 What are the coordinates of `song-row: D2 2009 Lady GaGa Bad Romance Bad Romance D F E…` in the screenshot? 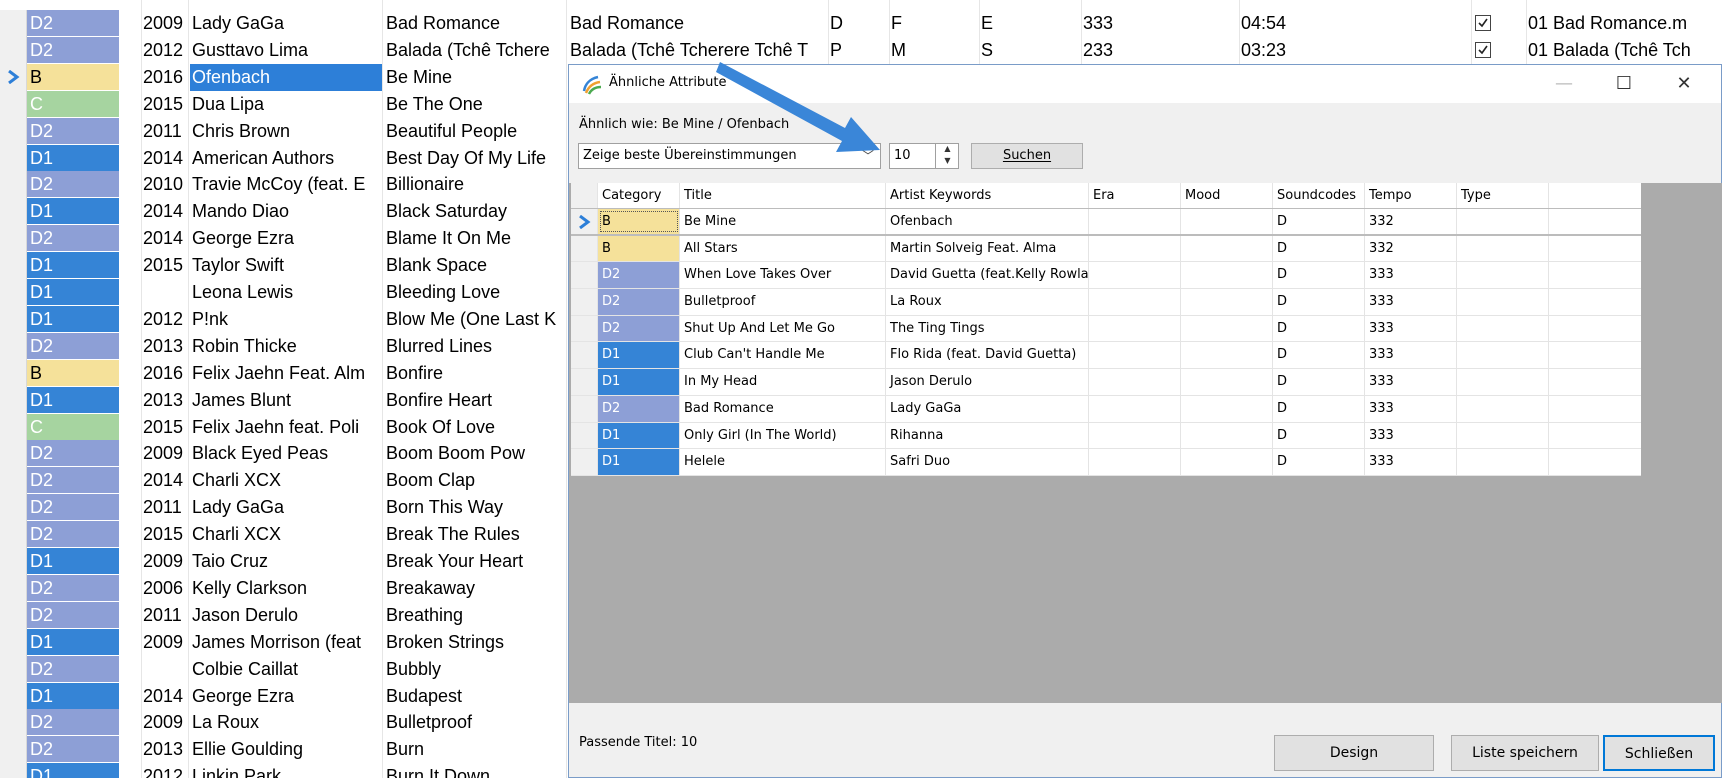 It's located at (861, 23).